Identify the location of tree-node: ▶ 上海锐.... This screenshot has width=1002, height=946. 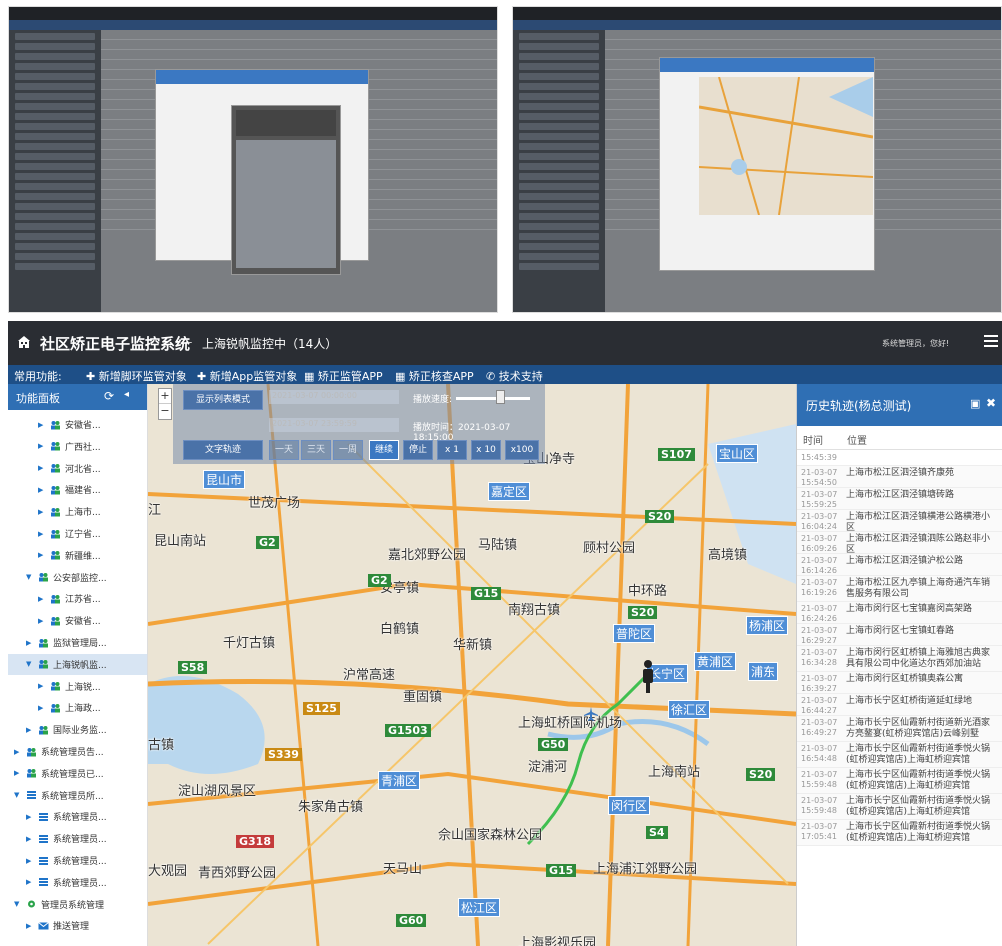
(77, 686).